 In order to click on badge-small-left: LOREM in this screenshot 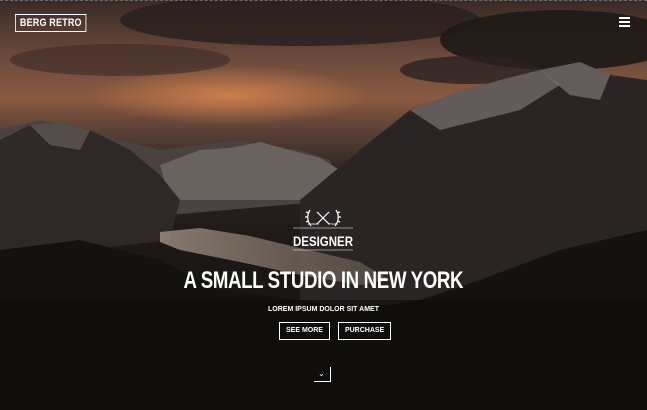, I will do `click(313, 224)`.